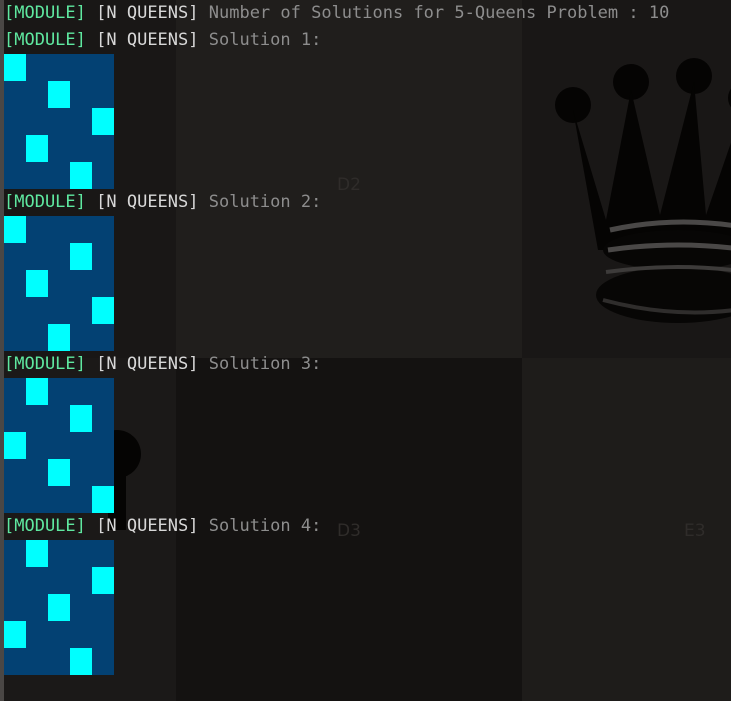  Describe the element at coordinates (265, 202) in the screenshot. I see `solution-label: Solution 2:` at that location.